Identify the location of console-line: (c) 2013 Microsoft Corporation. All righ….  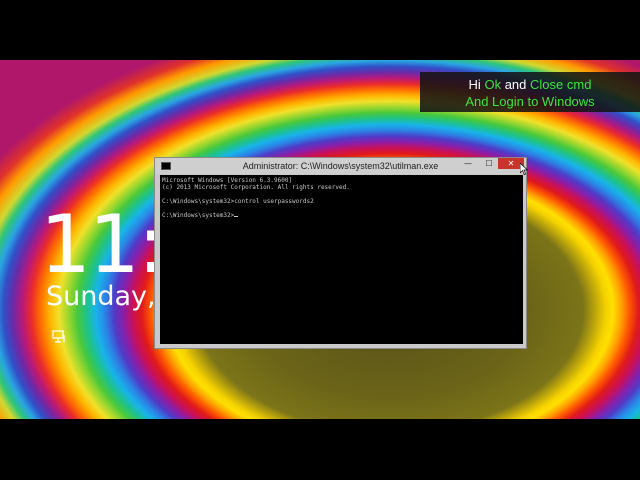
(256, 187).